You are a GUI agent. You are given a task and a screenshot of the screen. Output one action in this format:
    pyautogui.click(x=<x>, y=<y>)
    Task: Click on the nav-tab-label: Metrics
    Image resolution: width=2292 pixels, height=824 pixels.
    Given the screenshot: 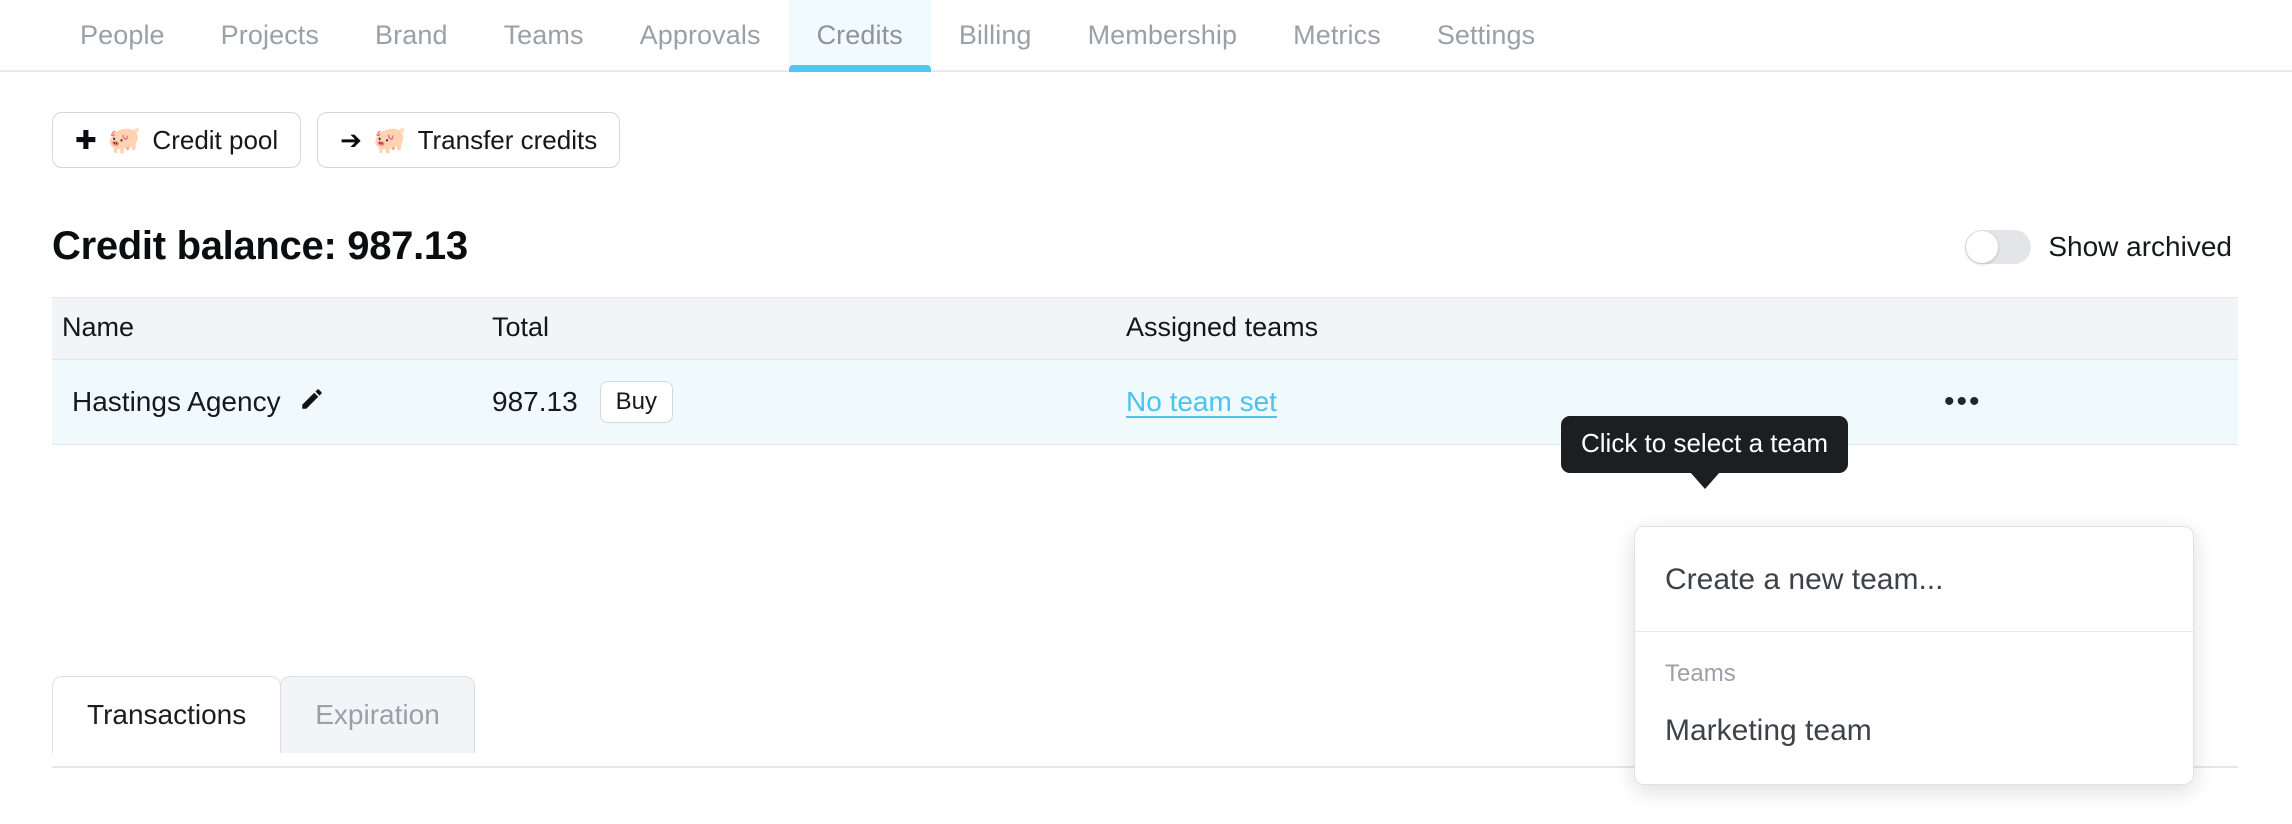 What is the action you would take?
    pyautogui.click(x=1337, y=34)
    